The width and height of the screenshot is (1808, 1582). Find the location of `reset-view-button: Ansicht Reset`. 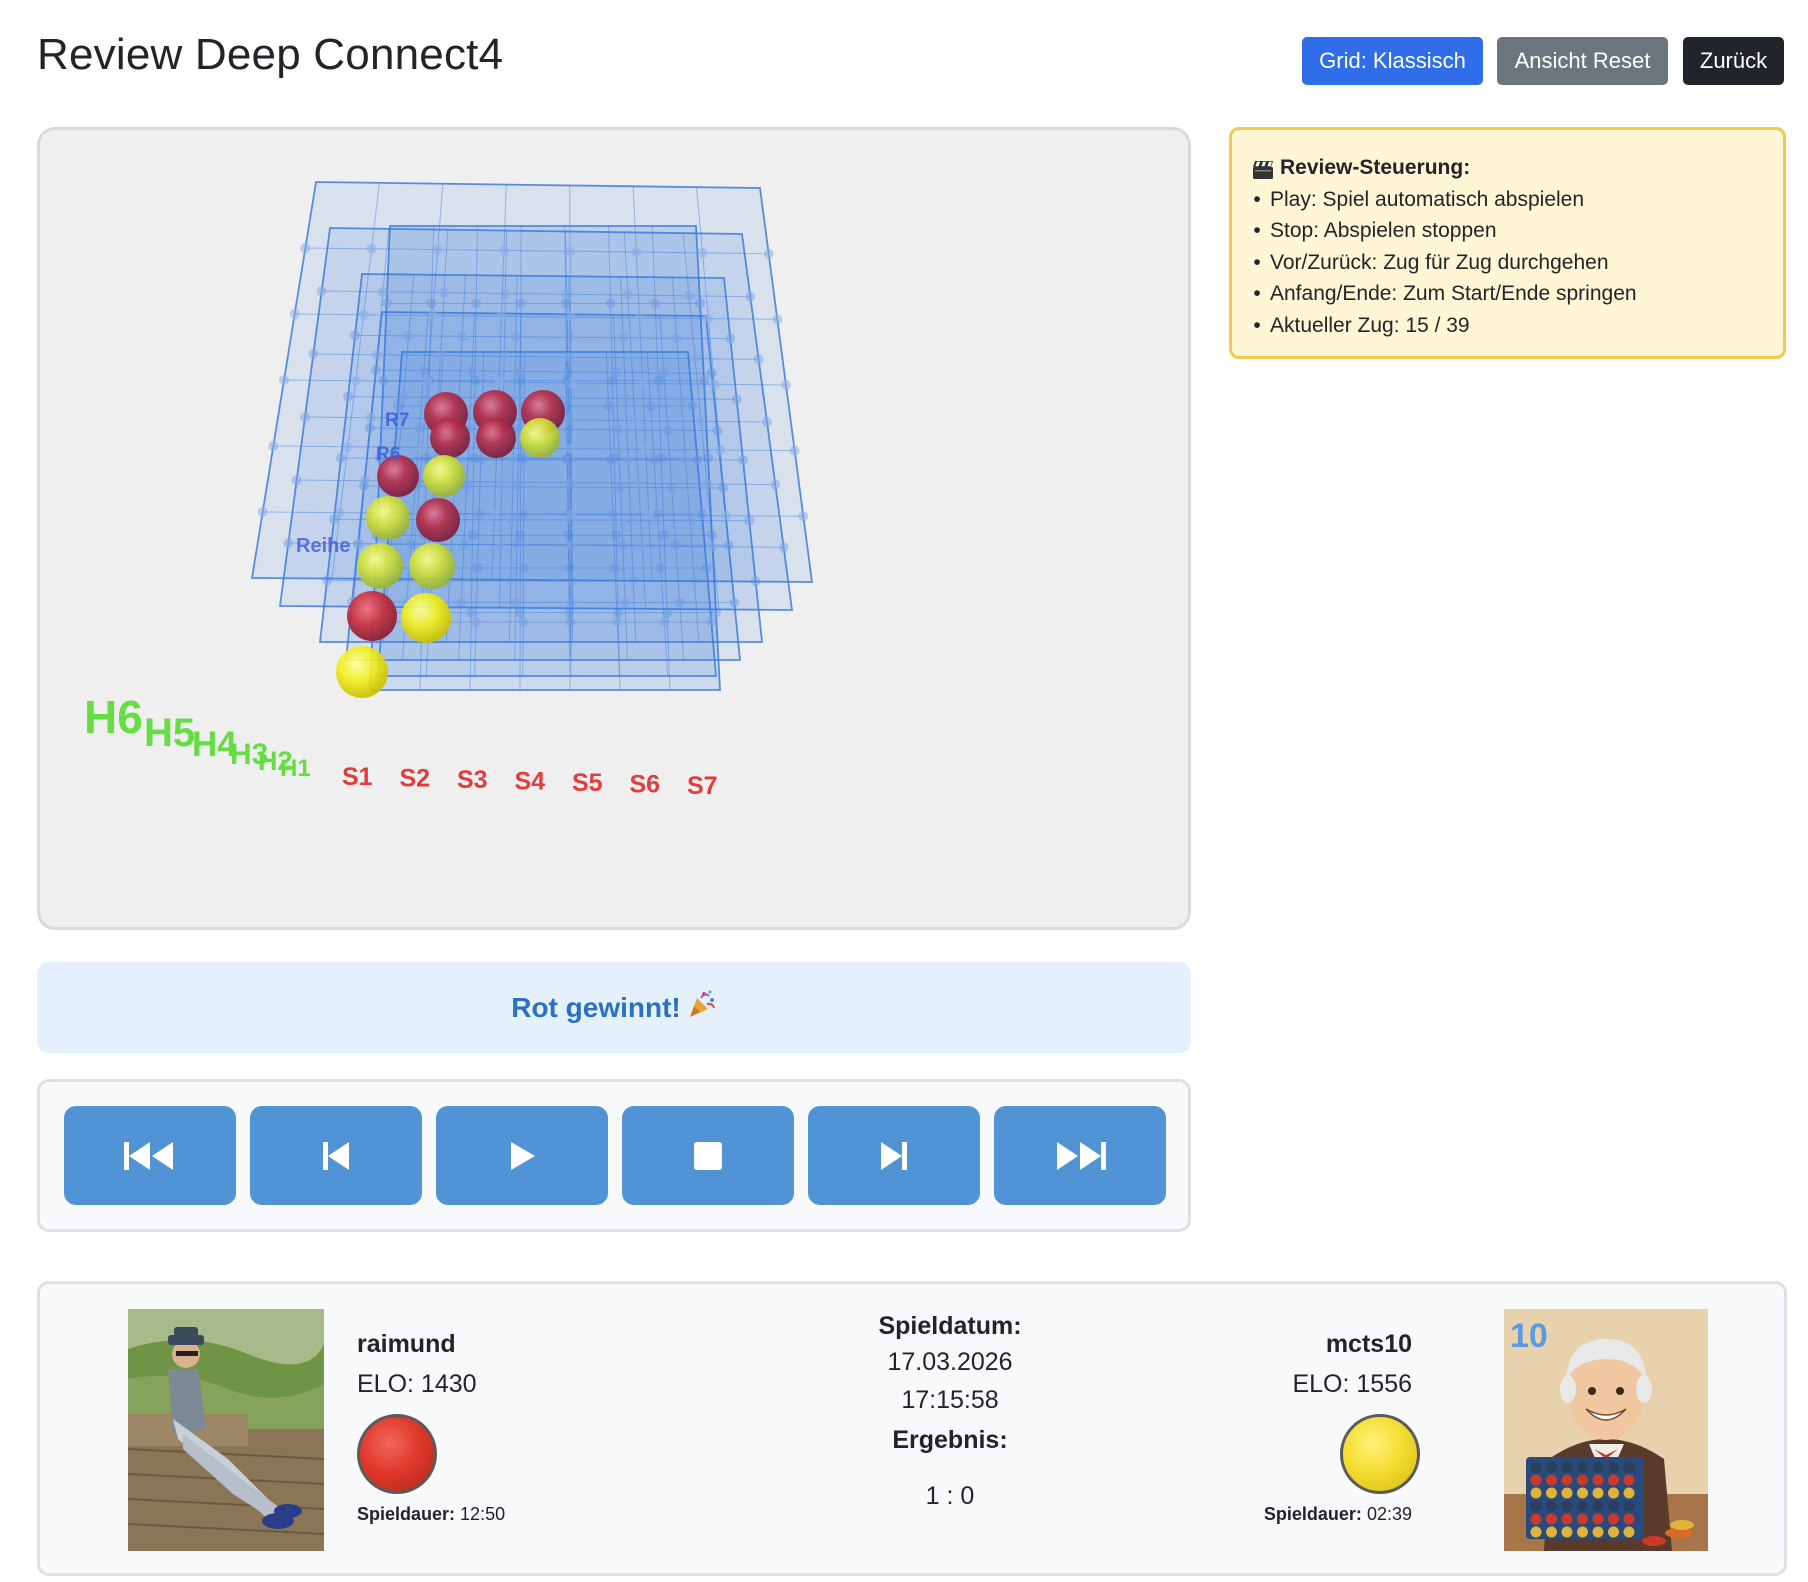

reset-view-button: Ansicht Reset is located at coordinates (1582, 61).